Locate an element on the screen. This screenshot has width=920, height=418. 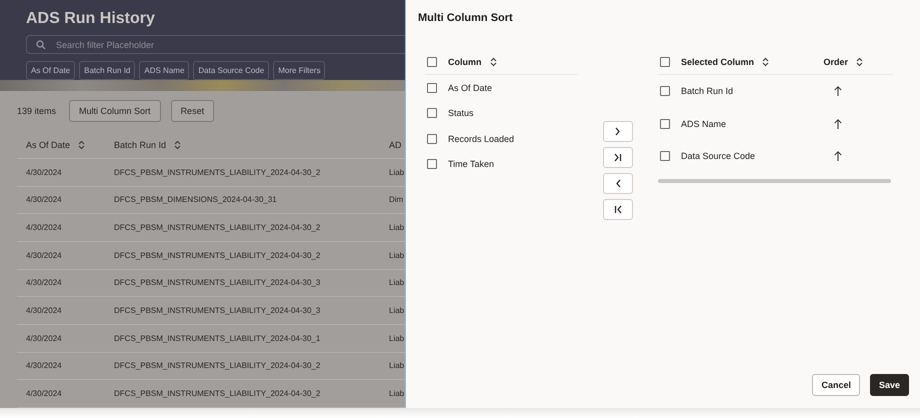
column-header: AD is located at coordinates (395, 145).